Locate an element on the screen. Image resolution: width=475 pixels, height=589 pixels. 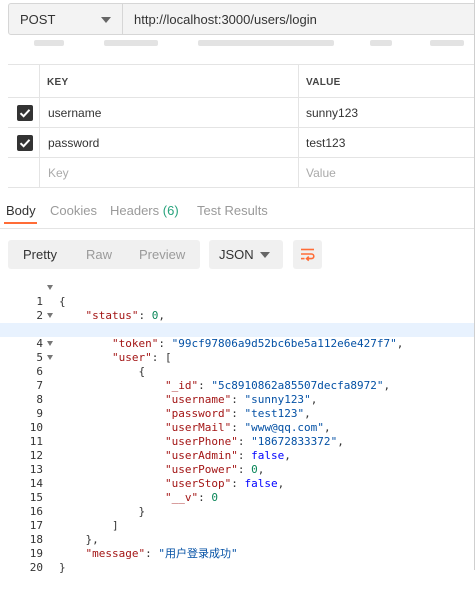
preview-button: Preview is located at coordinates (162, 254).